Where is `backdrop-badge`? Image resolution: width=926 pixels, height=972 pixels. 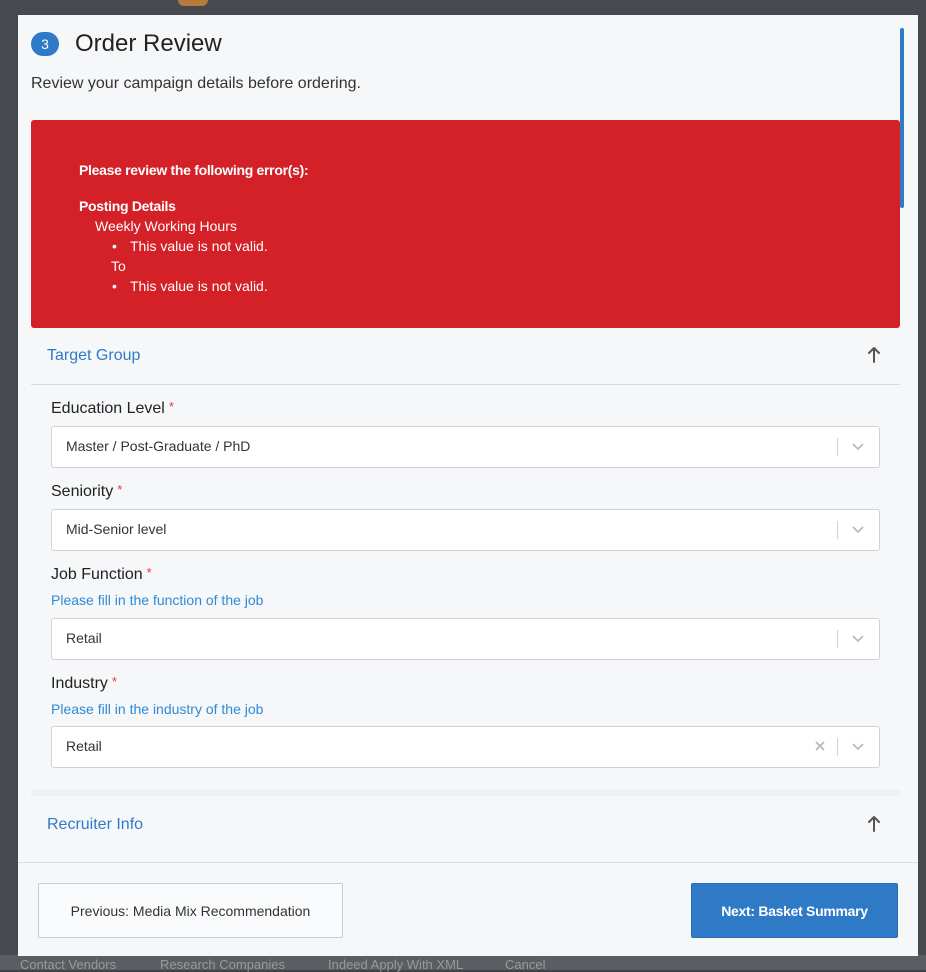 backdrop-badge is located at coordinates (193, 3).